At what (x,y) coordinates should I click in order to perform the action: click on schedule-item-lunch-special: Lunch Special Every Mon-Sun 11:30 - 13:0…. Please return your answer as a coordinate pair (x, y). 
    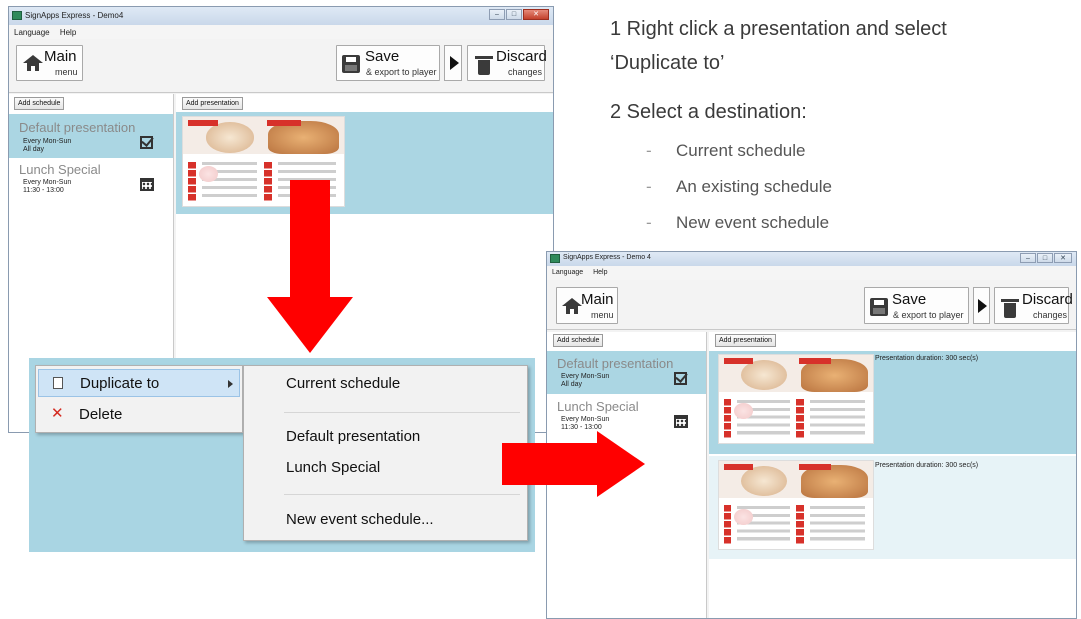
    Looking at the image, I should click on (91, 180).